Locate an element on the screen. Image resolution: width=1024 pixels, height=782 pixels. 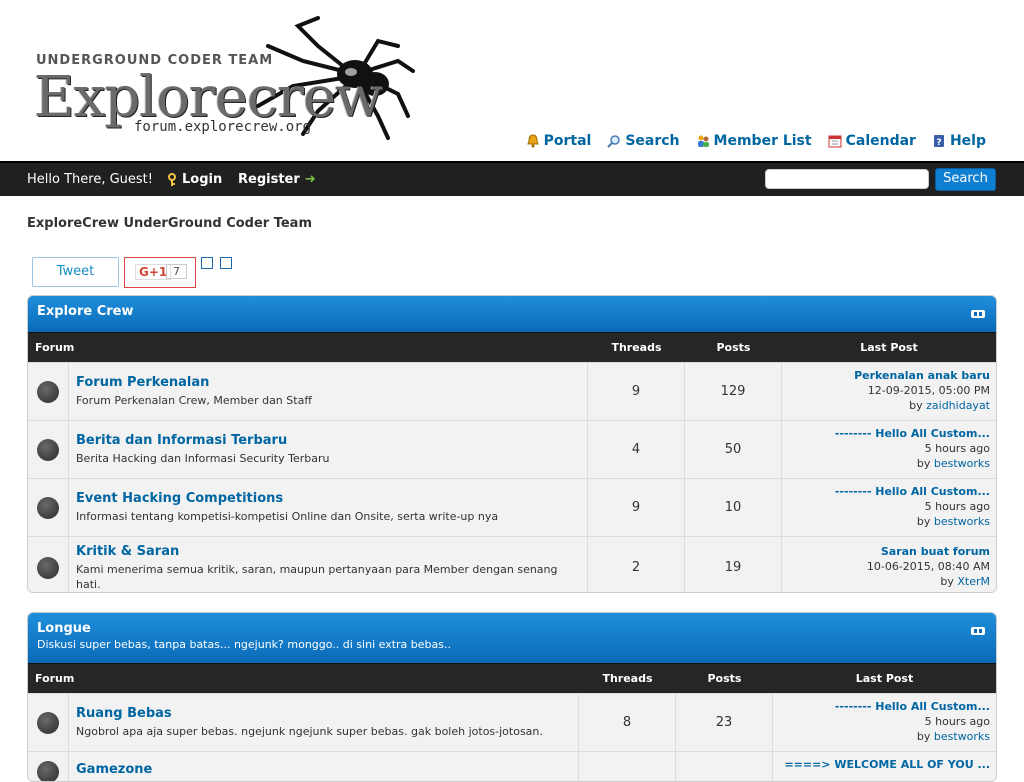
forum-description: Forum Perkenalan Crew, Member dan Staff is located at coordinates (194, 400).